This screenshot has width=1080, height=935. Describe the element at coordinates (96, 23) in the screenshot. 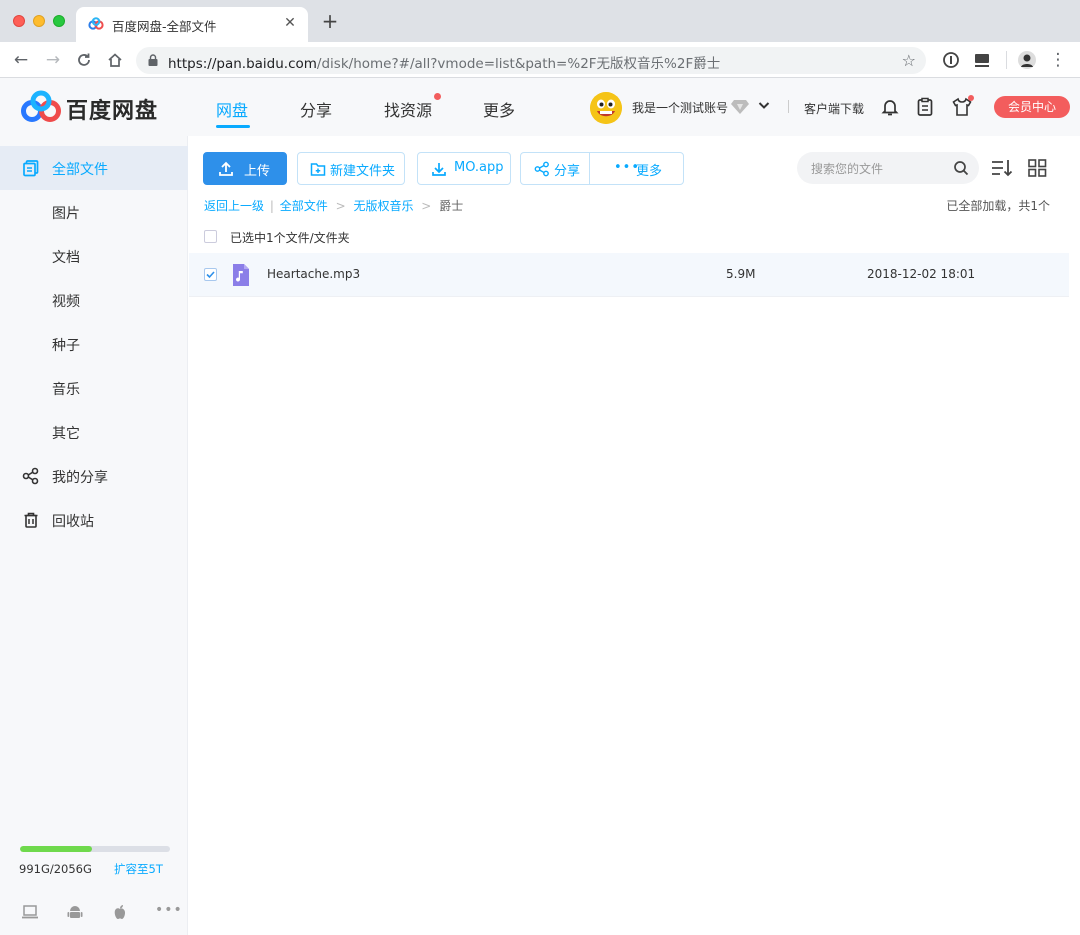

I see `baidu-cloud-favicon-icon` at that location.